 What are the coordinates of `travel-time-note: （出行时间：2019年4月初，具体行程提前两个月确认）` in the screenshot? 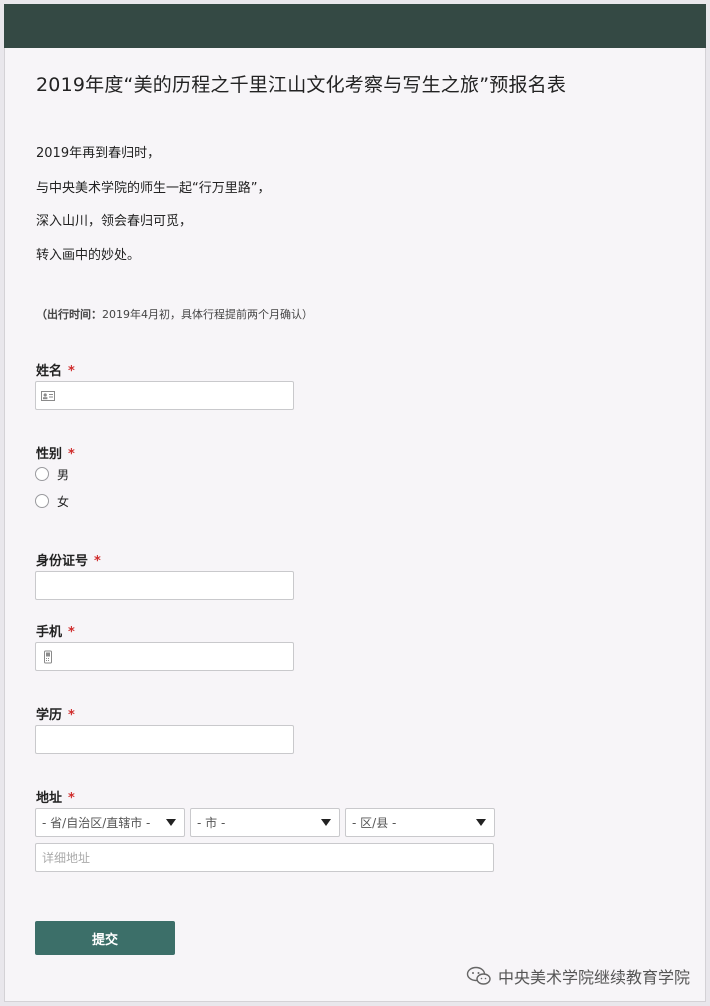 It's located at (174, 314).